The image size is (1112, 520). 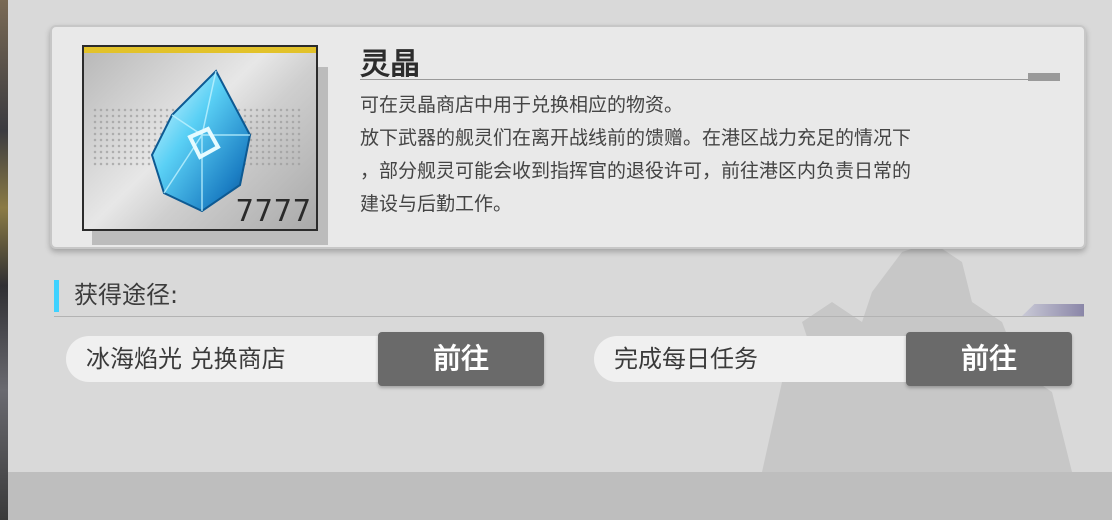 What do you see at coordinates (273, 211) in the screenshot?
I see `item-count: 7777` at bounding box center [273, 211].